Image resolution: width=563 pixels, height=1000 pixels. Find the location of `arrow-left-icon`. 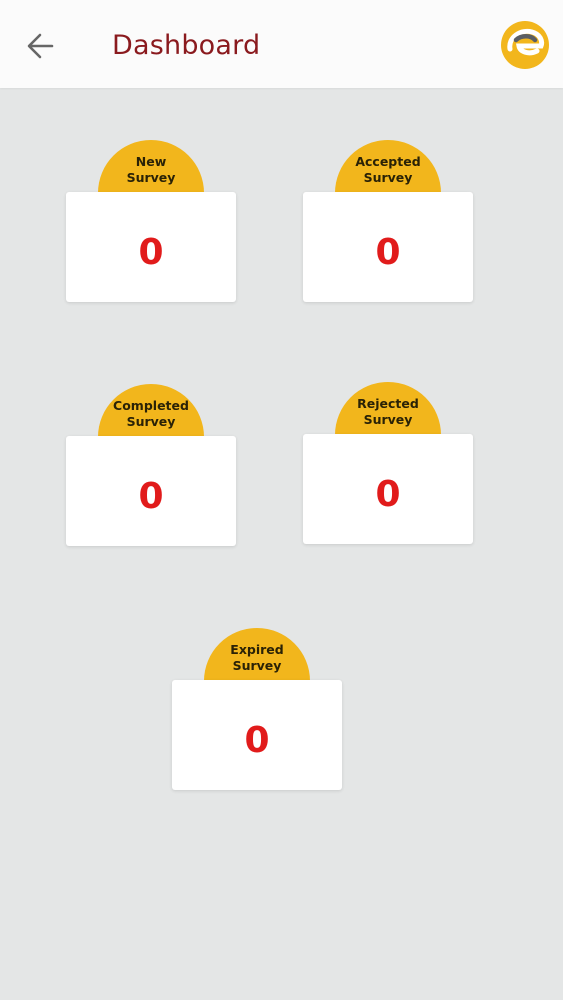

arrow-left-icon is located at coordinates (40, 46).